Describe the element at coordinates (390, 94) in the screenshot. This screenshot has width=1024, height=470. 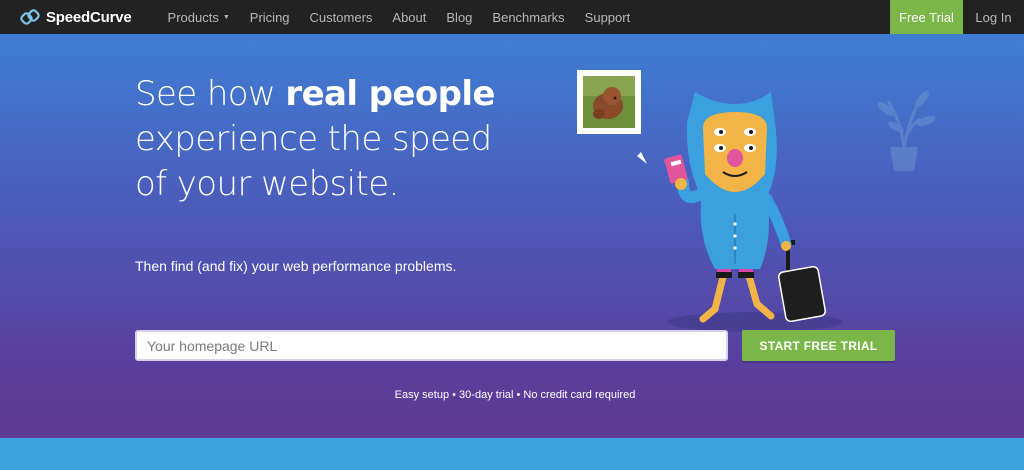
I see `headline-emphasis: real people` at that location.